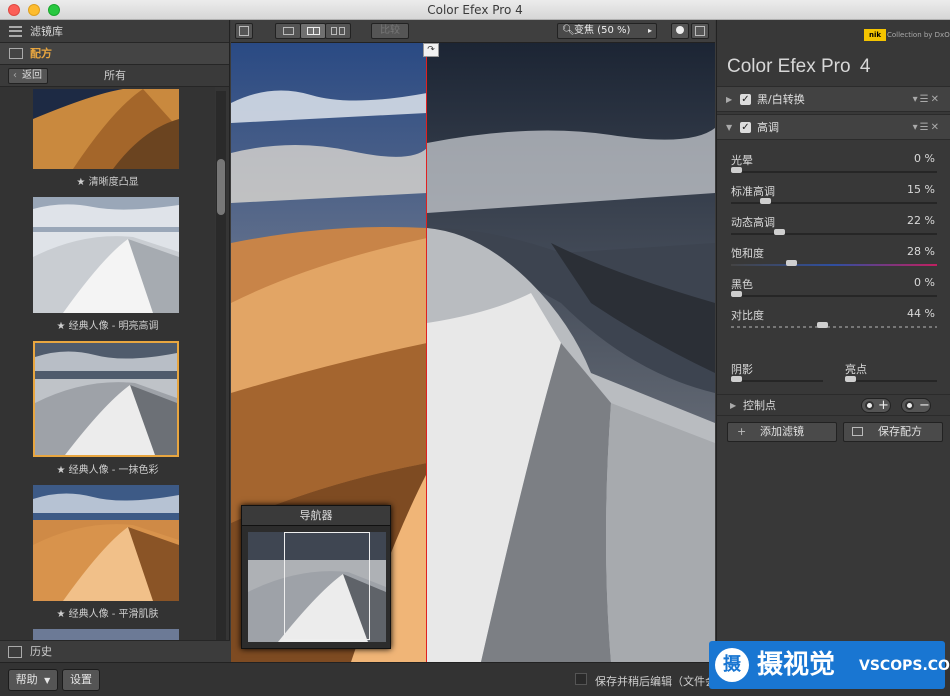  I want to click on nik-logo: nik, so click(875, 35).